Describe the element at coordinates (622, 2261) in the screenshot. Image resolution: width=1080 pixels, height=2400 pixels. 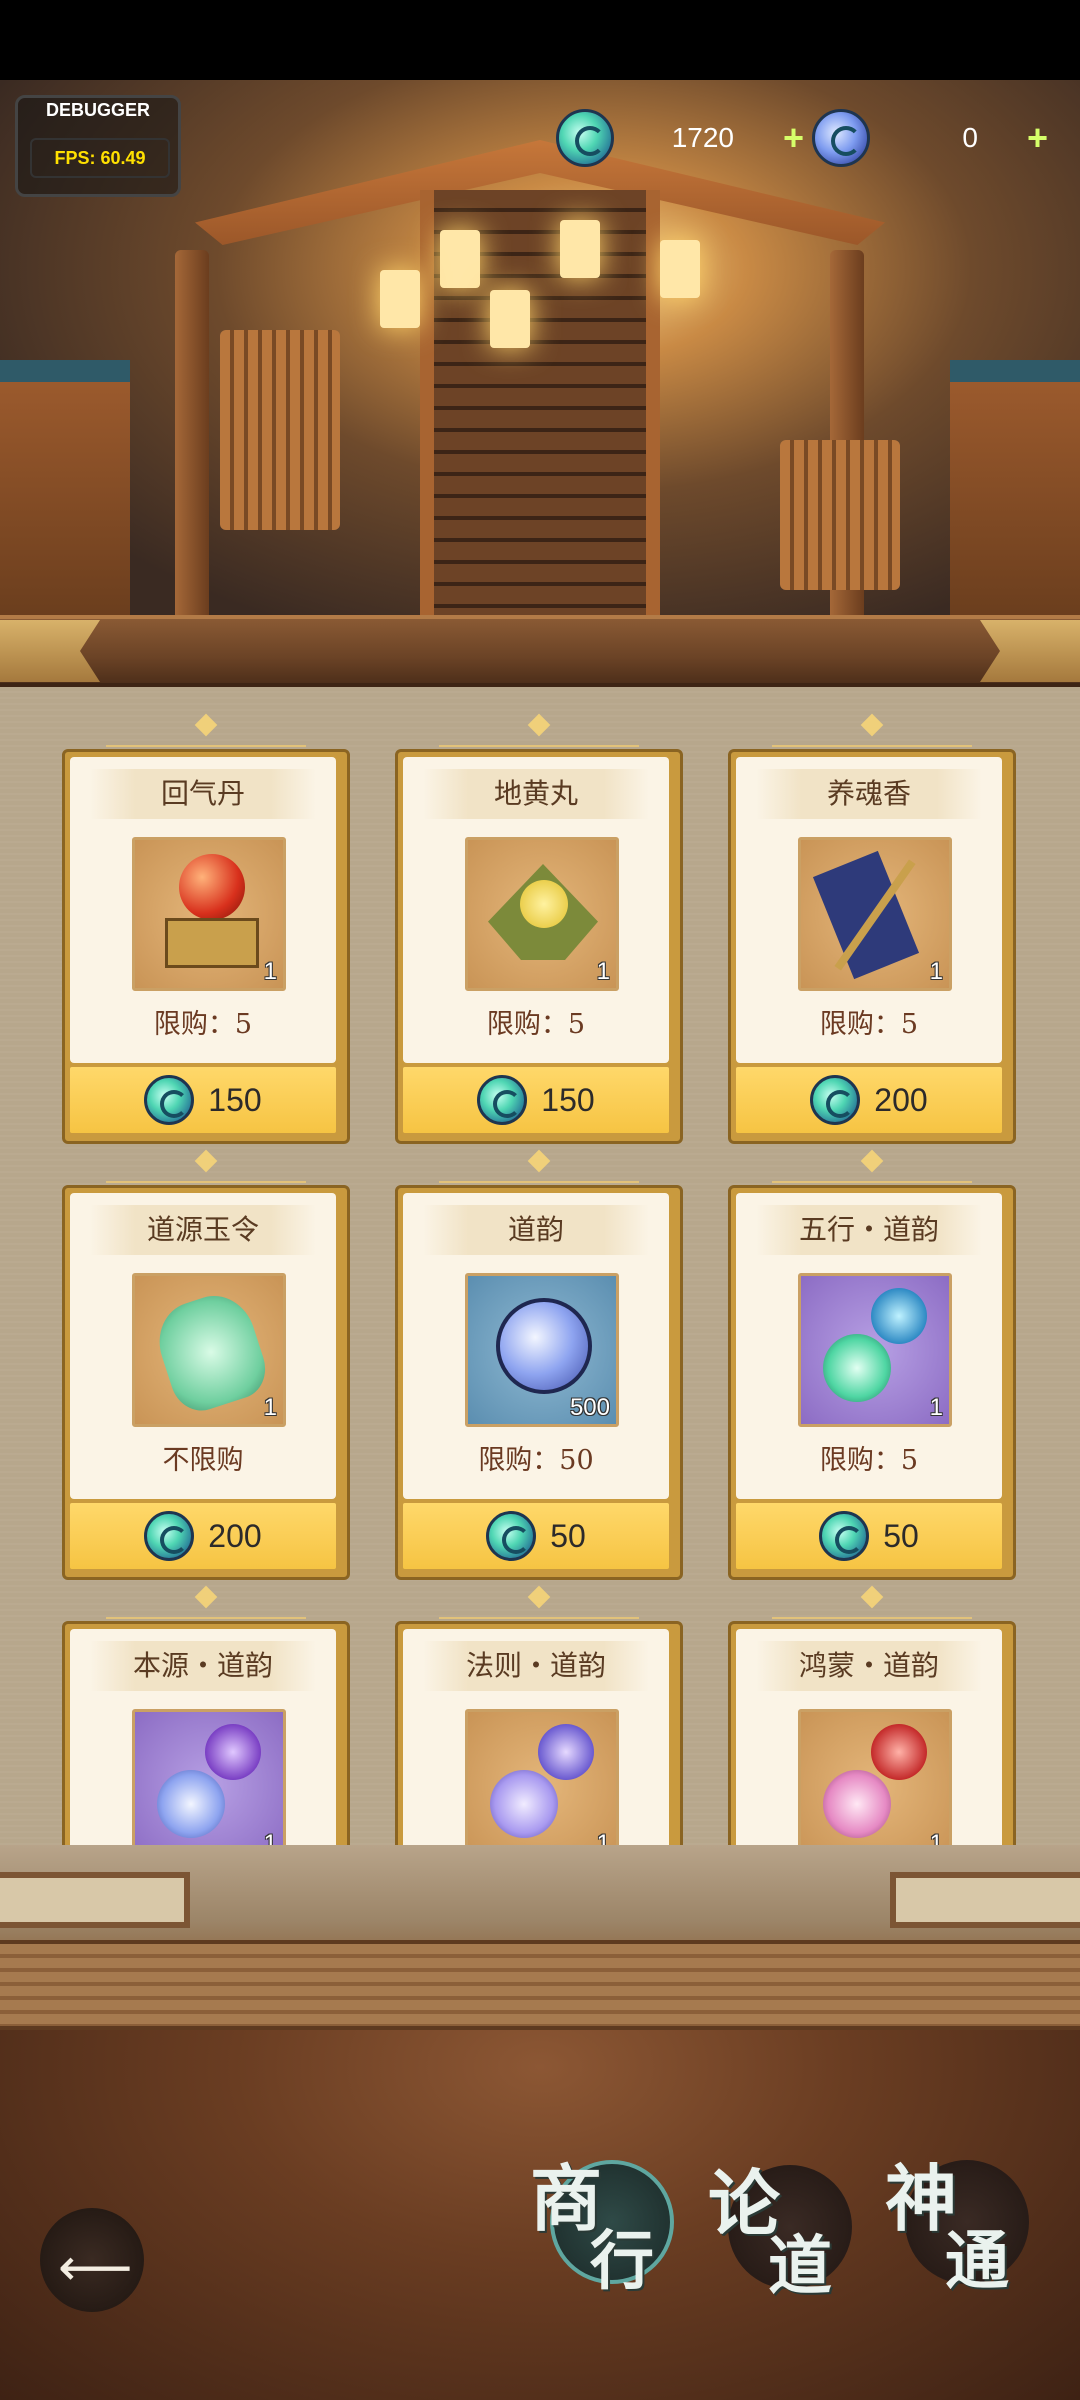
I see `tab-char: 行` at that location.